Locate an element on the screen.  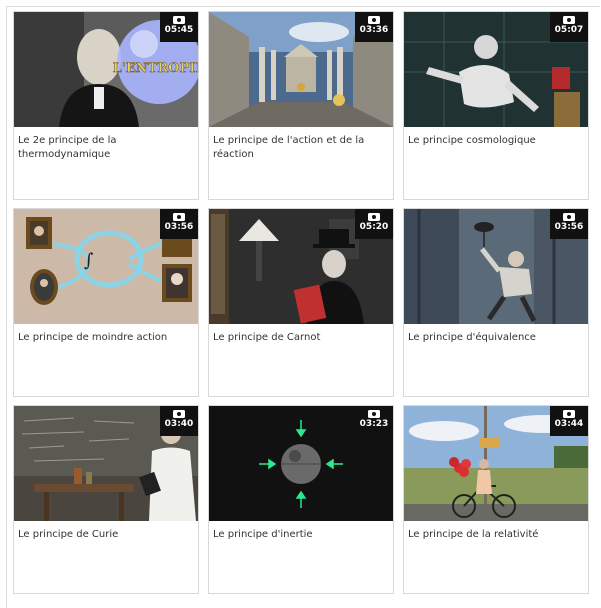
video-thumbnail: ∫ 03:56 is located at coordinates (106, 266).